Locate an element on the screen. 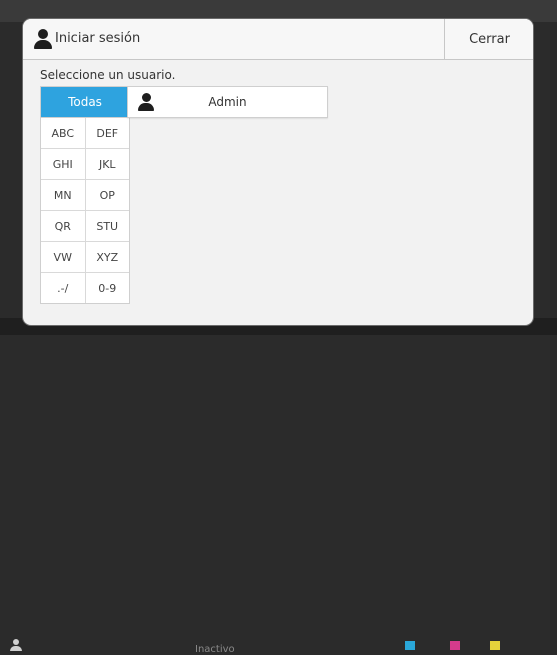 The width and height of the screenshot is (557, 655). filter-qr-button: QR is located at coordinates (63, 226).